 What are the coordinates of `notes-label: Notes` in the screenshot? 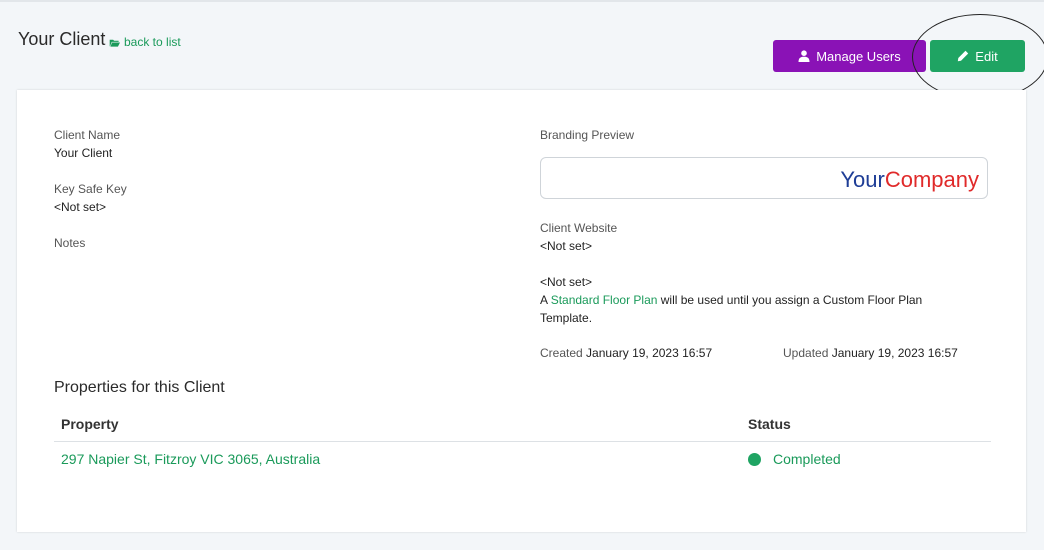 It's located at (70, 243).